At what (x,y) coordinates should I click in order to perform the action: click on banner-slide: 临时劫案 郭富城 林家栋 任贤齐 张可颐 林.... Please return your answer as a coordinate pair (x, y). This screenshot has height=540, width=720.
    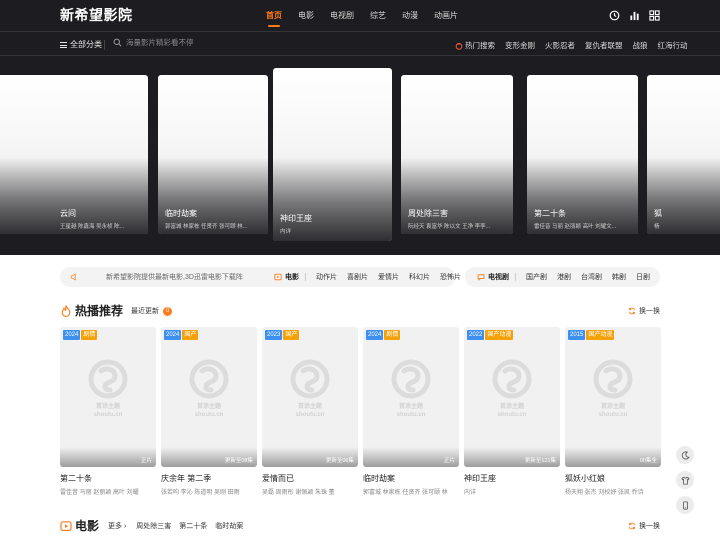
    Looking at the image, I should click on (213, 154).